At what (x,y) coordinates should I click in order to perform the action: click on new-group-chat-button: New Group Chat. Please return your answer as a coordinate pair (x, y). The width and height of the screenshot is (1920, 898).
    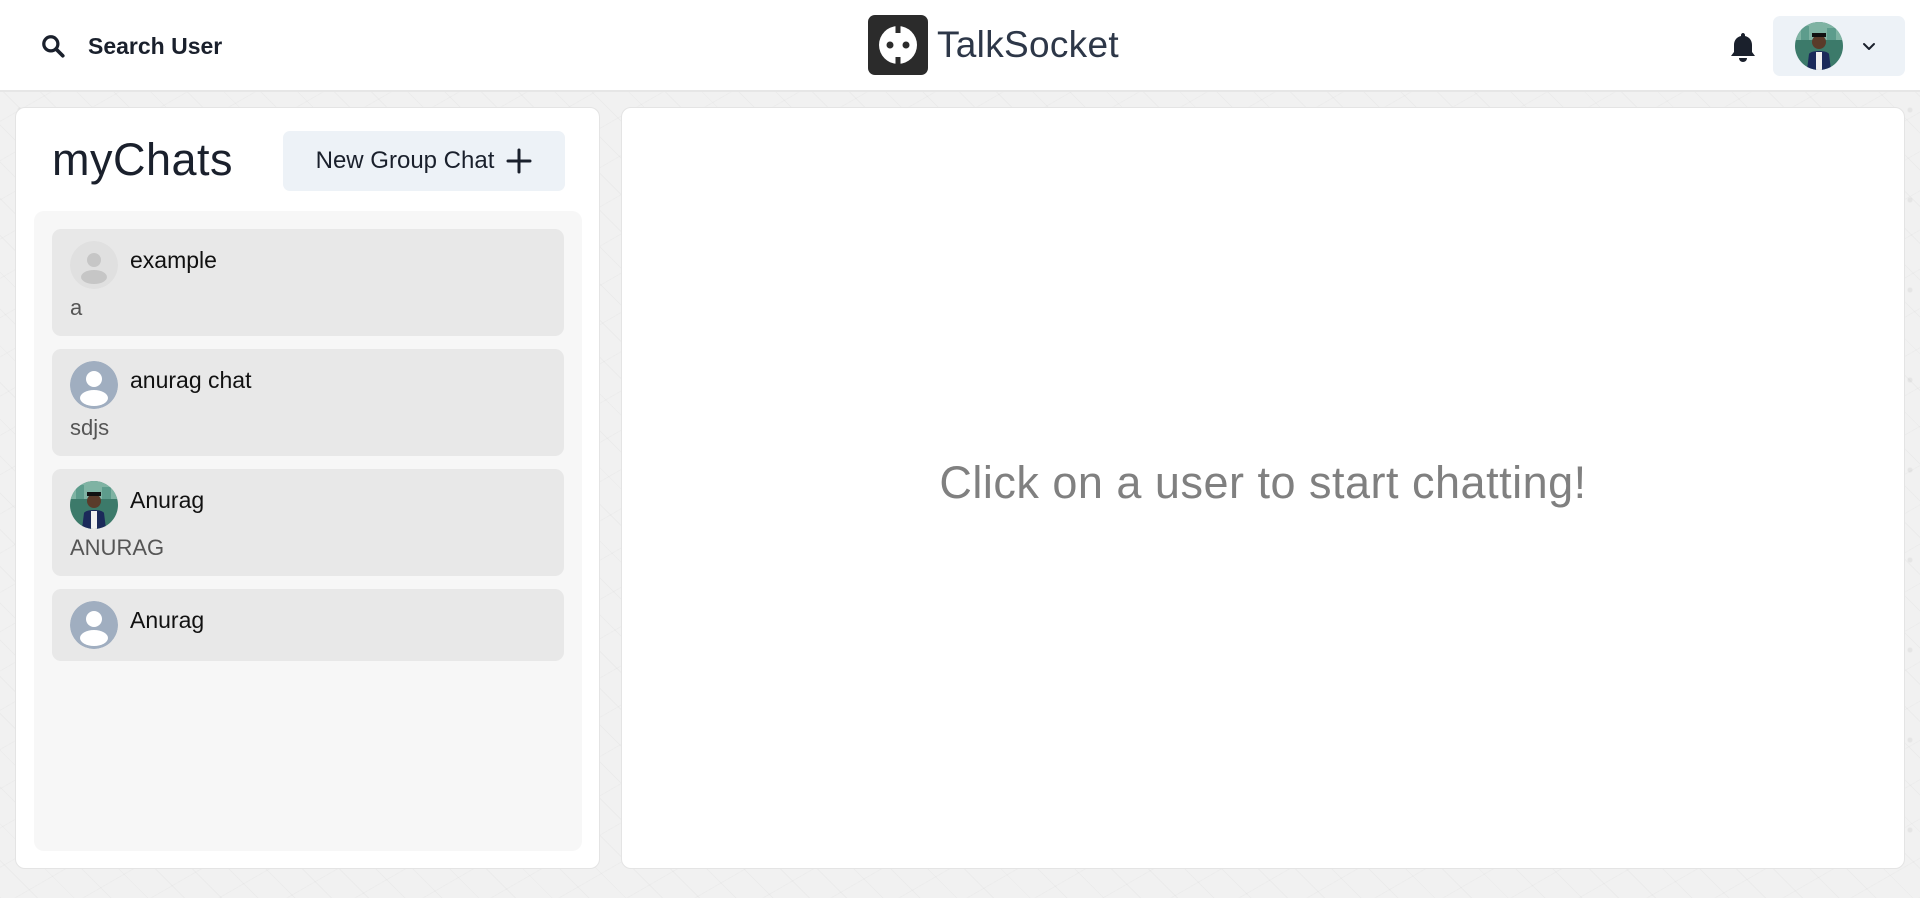
    Looking at the image, I should click on (424, 161).